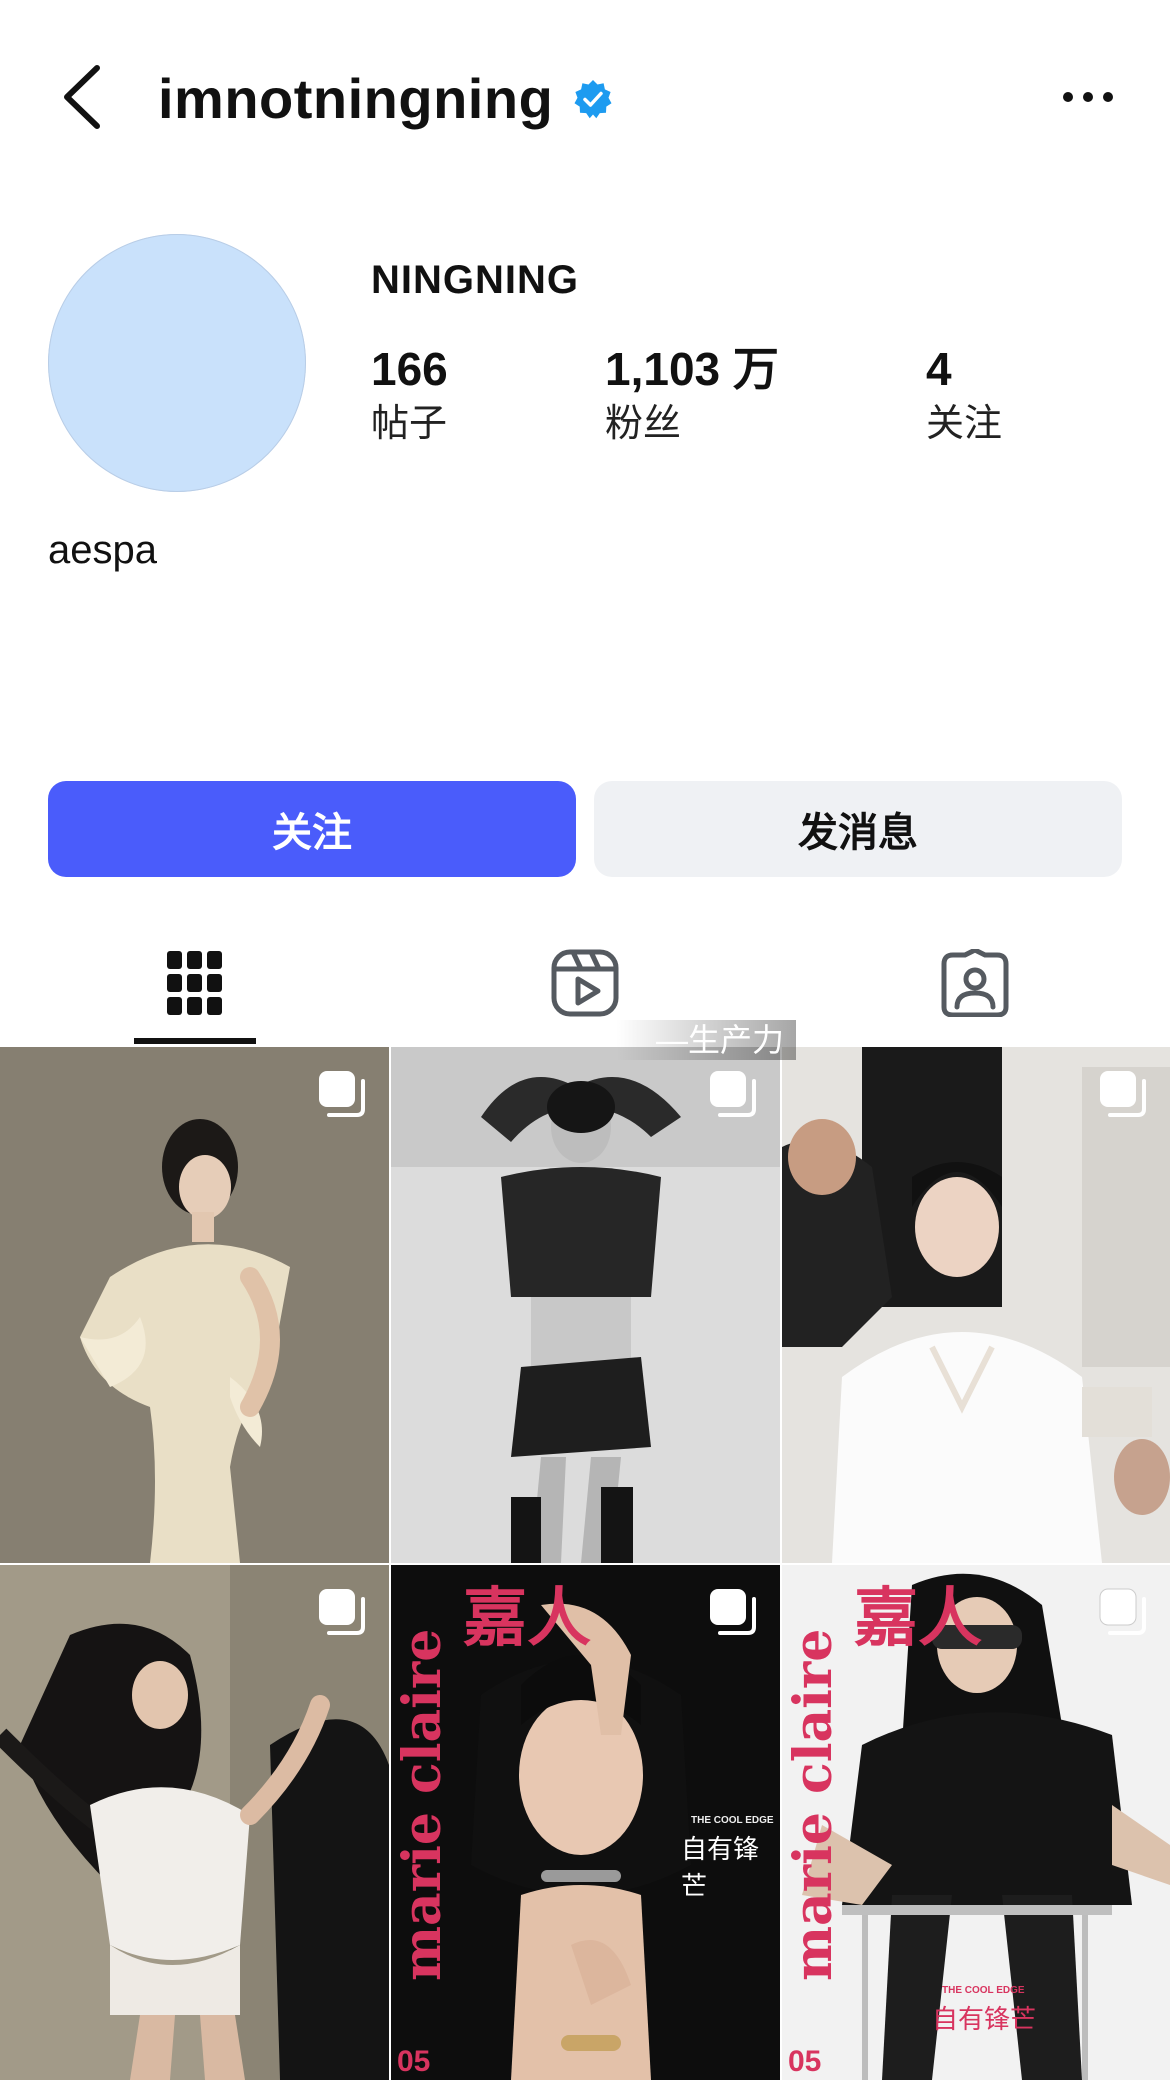  What do you see at coordinates (83, 97) in the screenshot?
I see `chevron-left-icon` at bounding box center [83, 97].